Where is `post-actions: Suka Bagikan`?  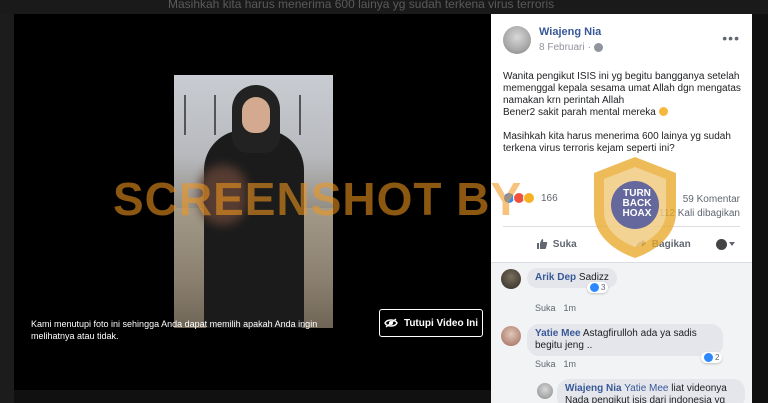
post-actions: Suka Bagikan is located at coordinates (621, 244).